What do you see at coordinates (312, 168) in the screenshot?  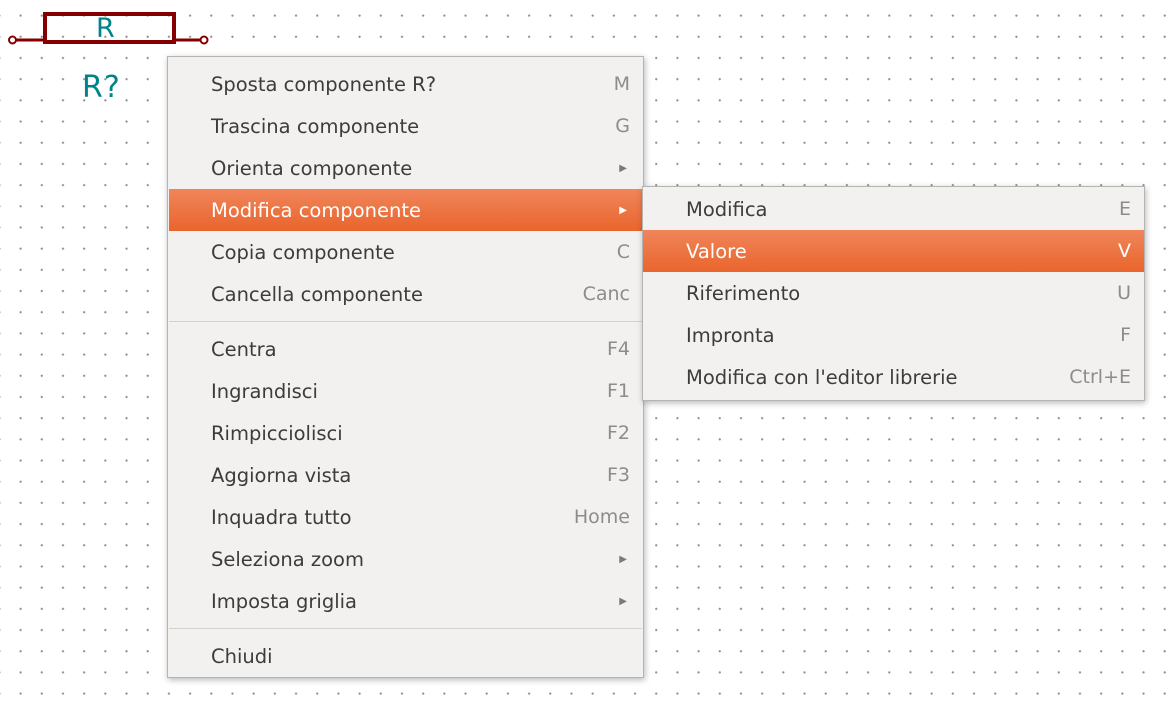 I see `menu-item-label: Orienta componente` at bounding box center [312, 168].